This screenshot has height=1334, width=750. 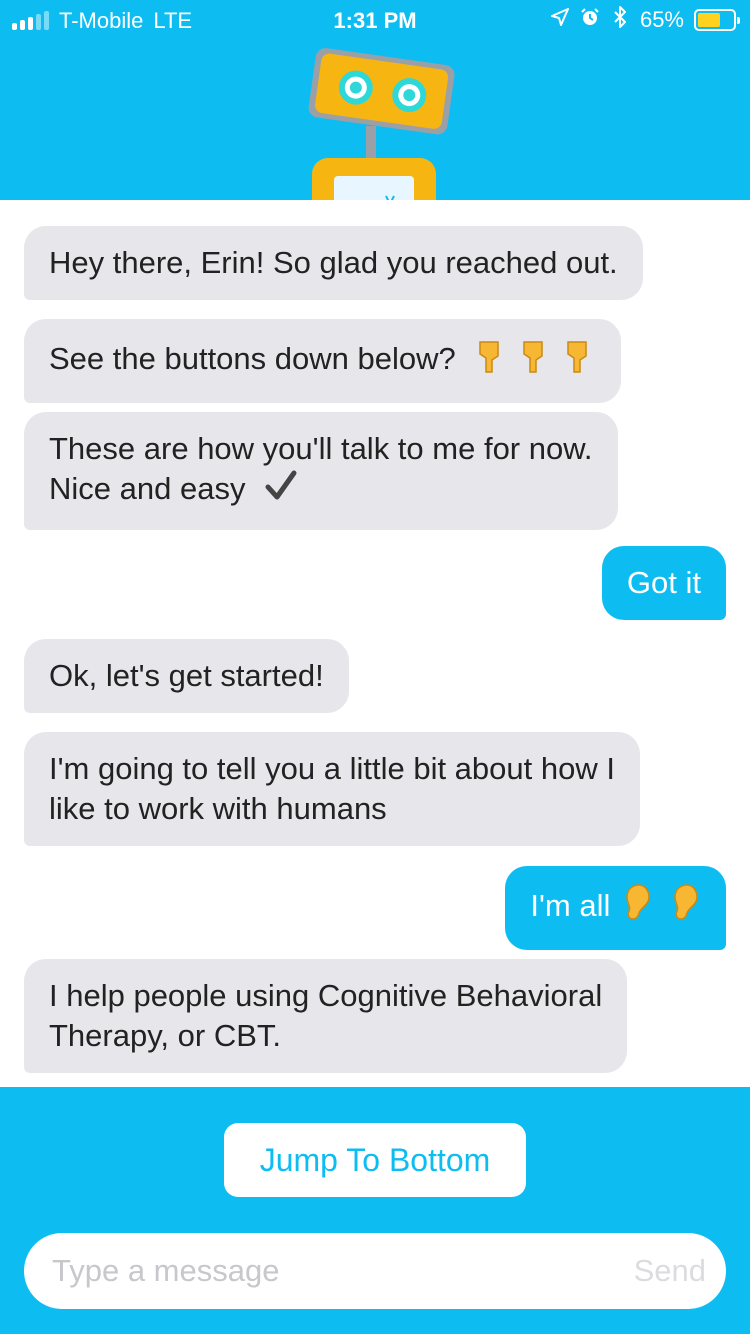 What do you see at coordinates (326, 995) in the screenshot?
I see `message-line-1: I help people using Cognitive Behavioral` at bounding box center [326, 995].